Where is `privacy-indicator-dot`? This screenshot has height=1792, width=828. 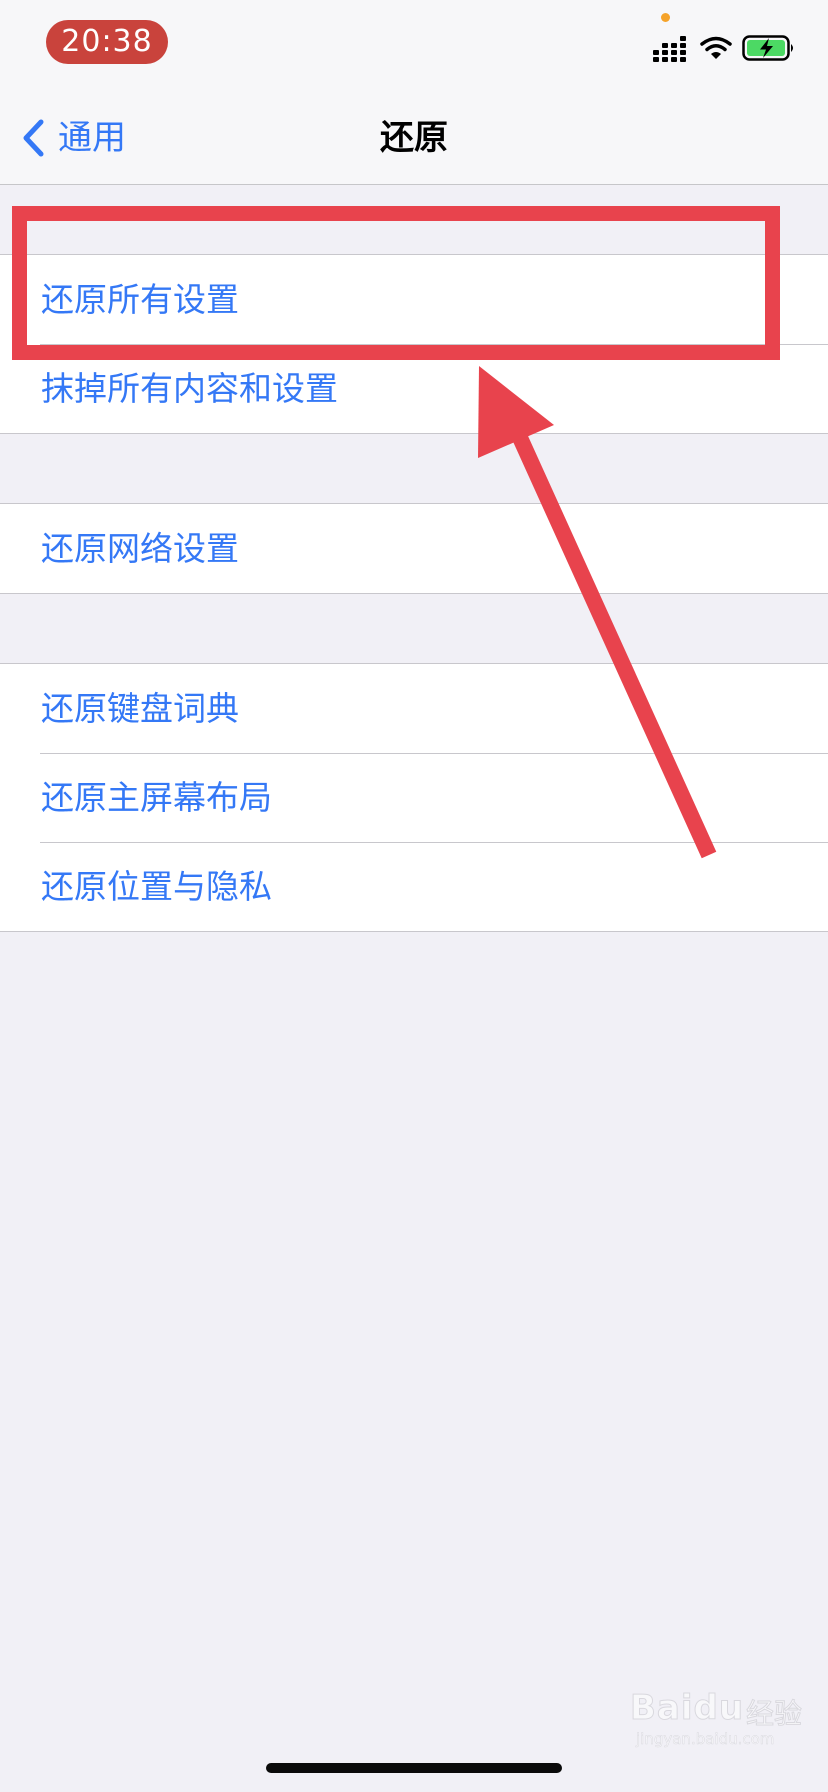
privacy-indicator-dot is located at coordinates (665, 17).